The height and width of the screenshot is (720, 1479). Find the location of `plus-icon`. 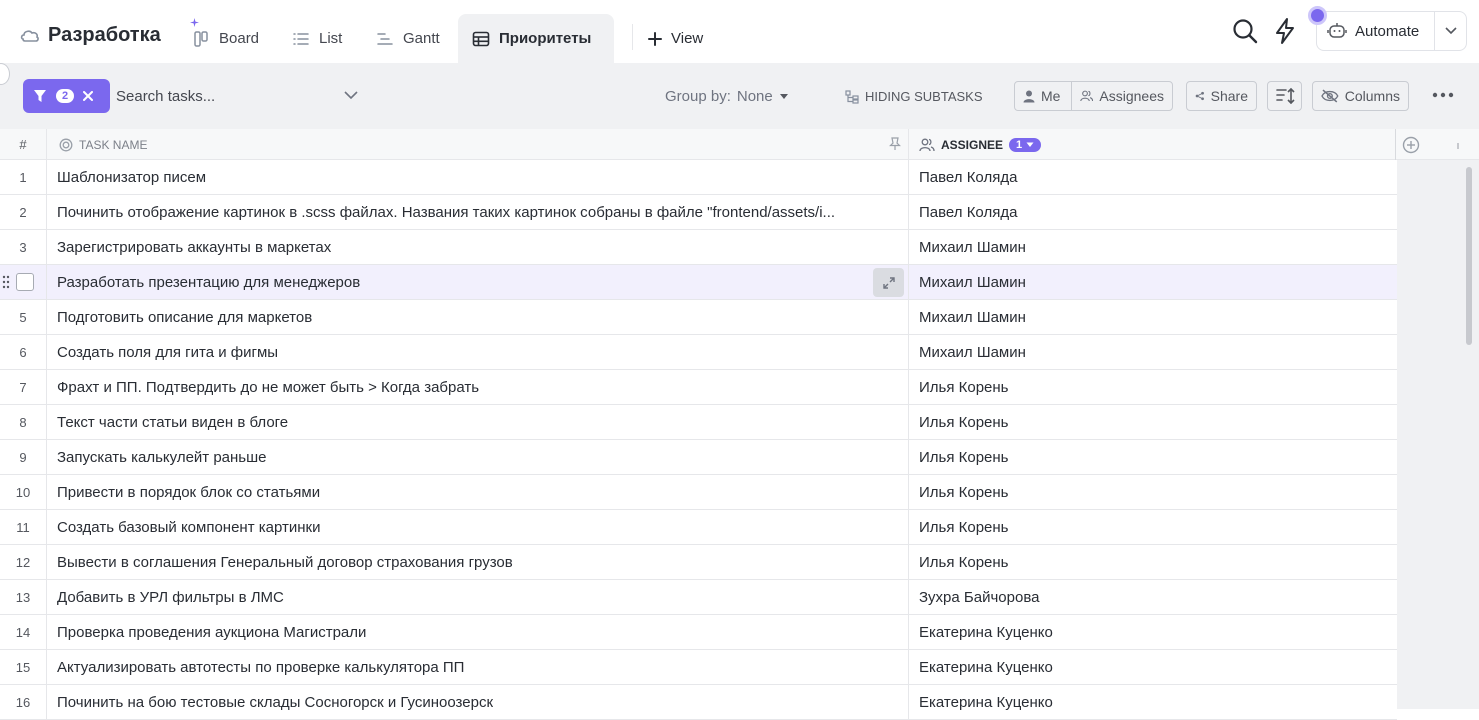

plus-icon is located at coordinates (655, 38).